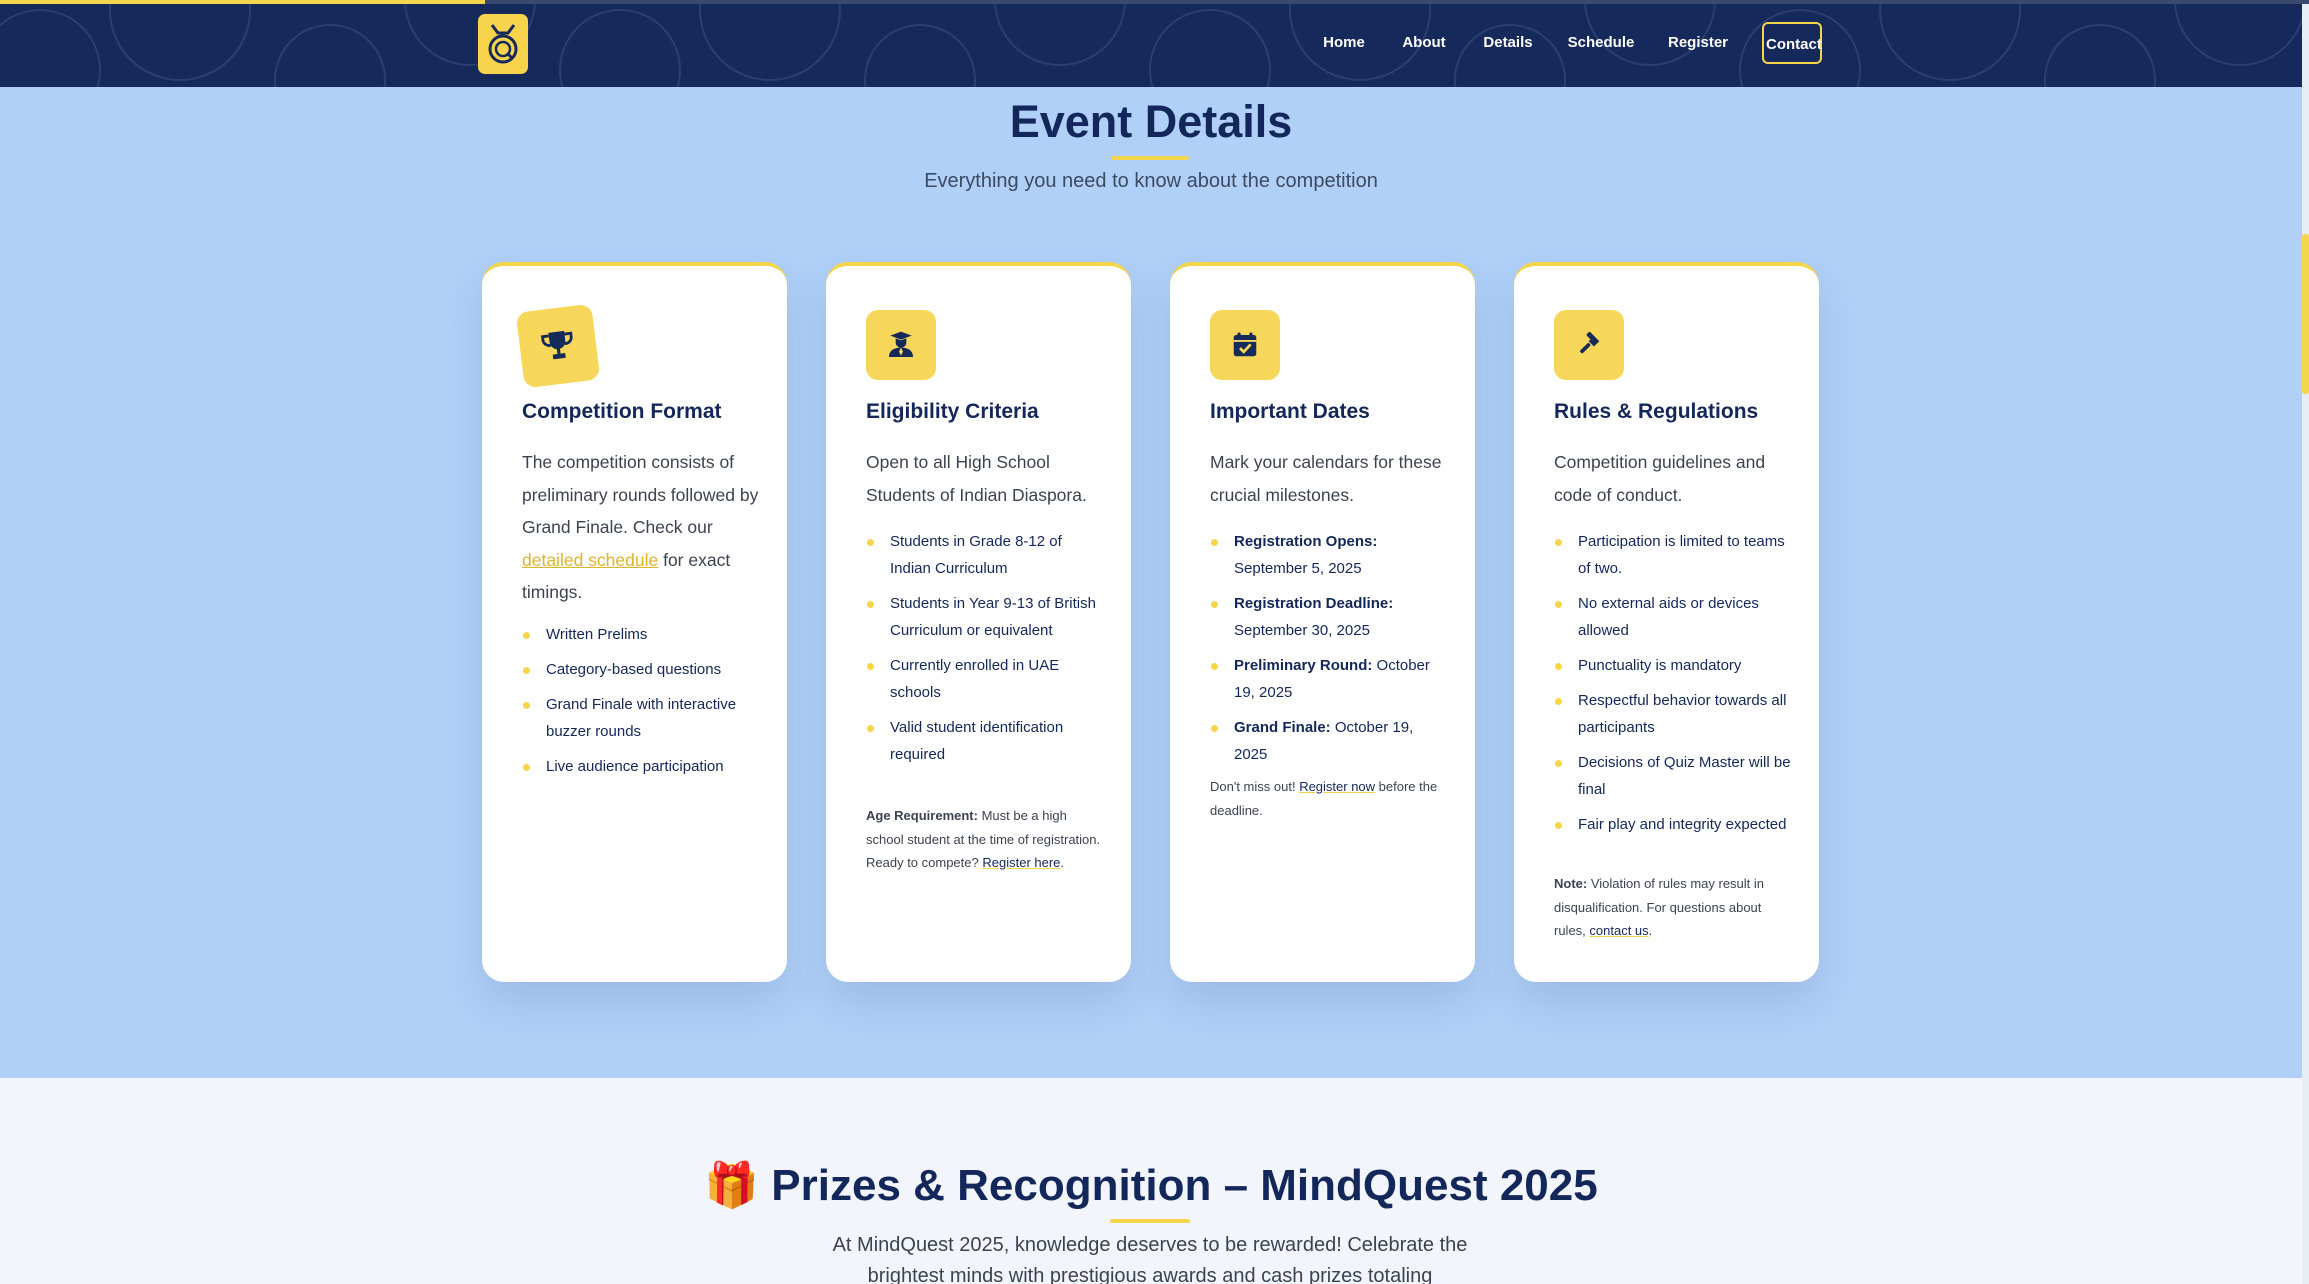 Image resolution: width=2309 pixels, height=1284 pixels. What do you see at coordinates (1330, 679) in the screenshot?
I see `date-item: Preliminary Round: October 19, 2025` at bounding box center [1330, 679].